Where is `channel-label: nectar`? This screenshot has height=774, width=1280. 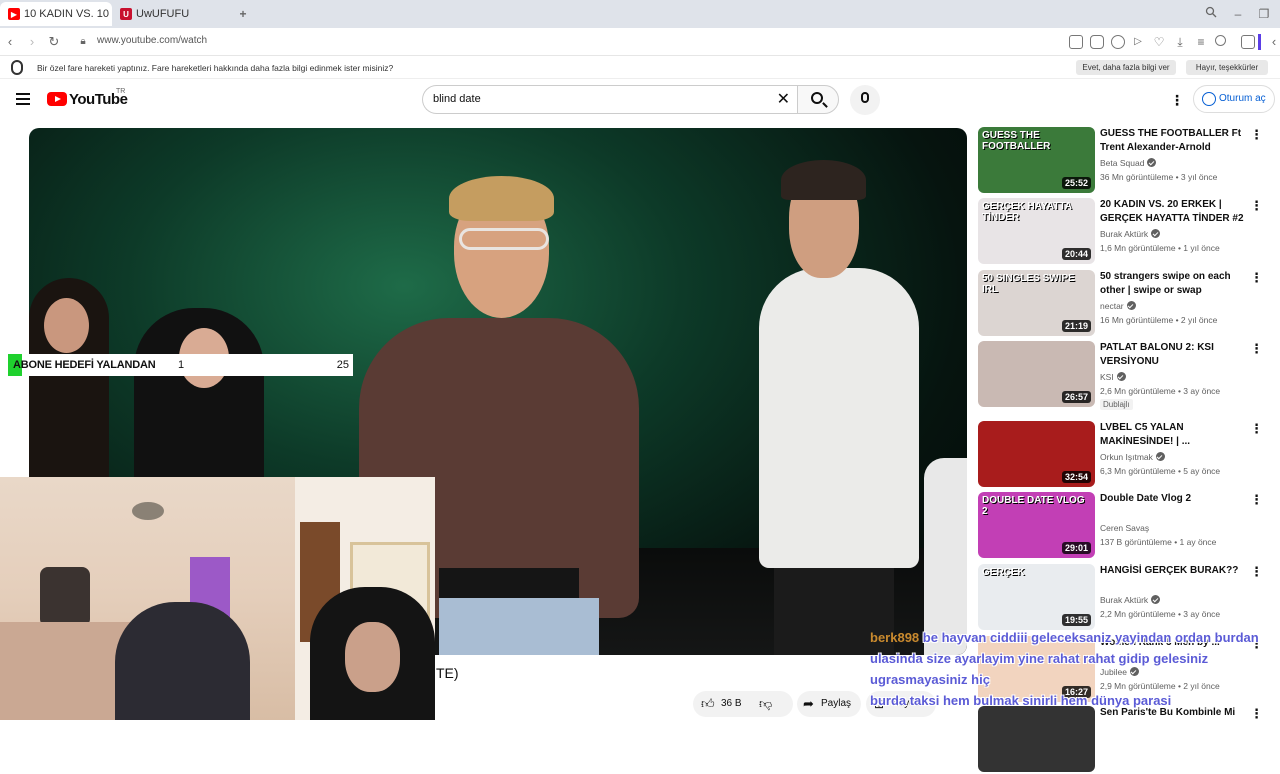
channel-label: nectar is located at coordinates (1112, 306).